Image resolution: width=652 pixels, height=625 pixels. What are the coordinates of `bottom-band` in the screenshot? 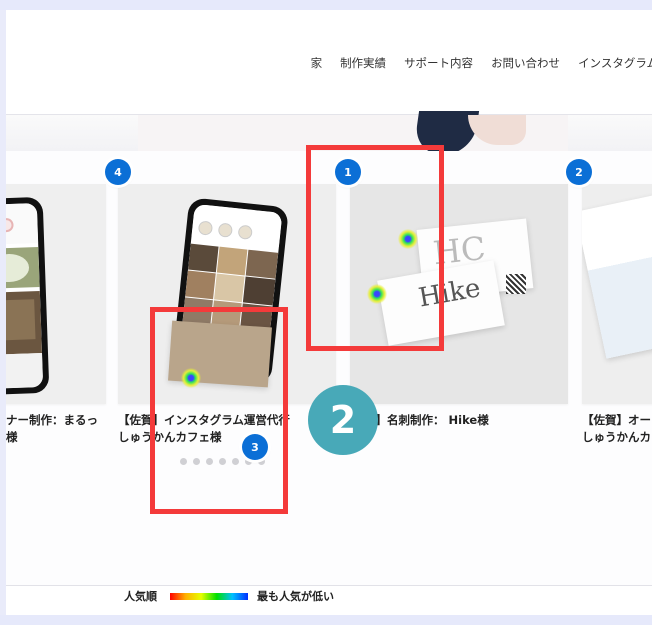 It's located at (326, 620).